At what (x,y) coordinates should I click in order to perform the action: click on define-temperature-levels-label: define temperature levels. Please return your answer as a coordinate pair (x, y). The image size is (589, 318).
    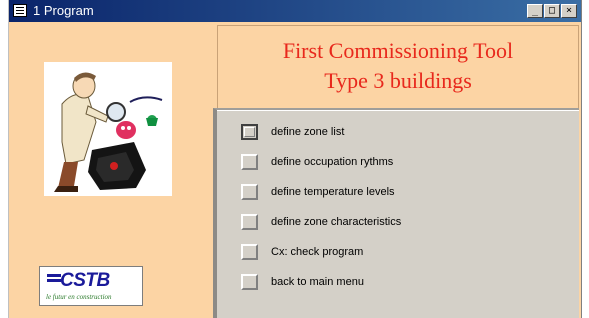
    Looking at the image, I should click on (333, 192).